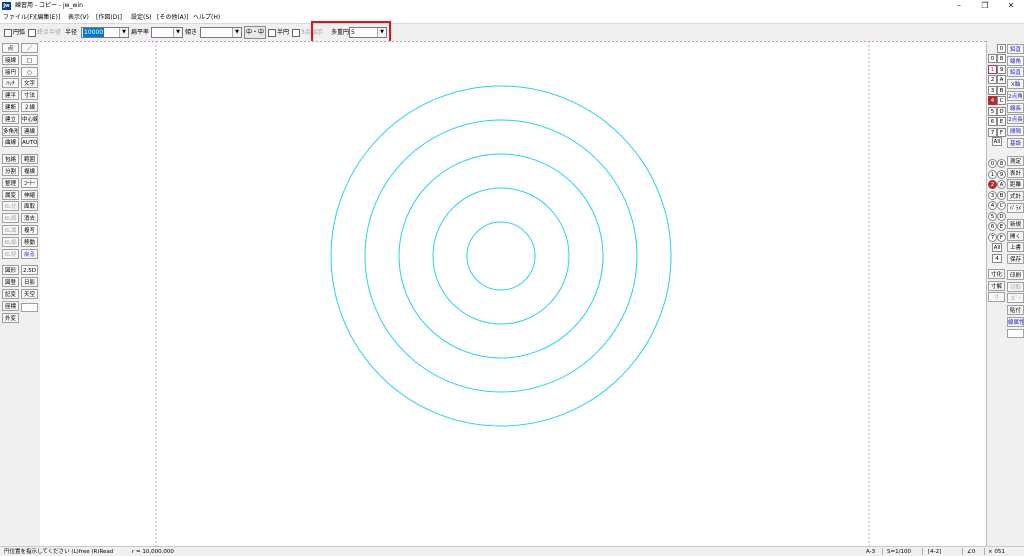  Describe the element at coordinates (10, 159) in the screenshot. I see `tool-button: 包絡` at that location.